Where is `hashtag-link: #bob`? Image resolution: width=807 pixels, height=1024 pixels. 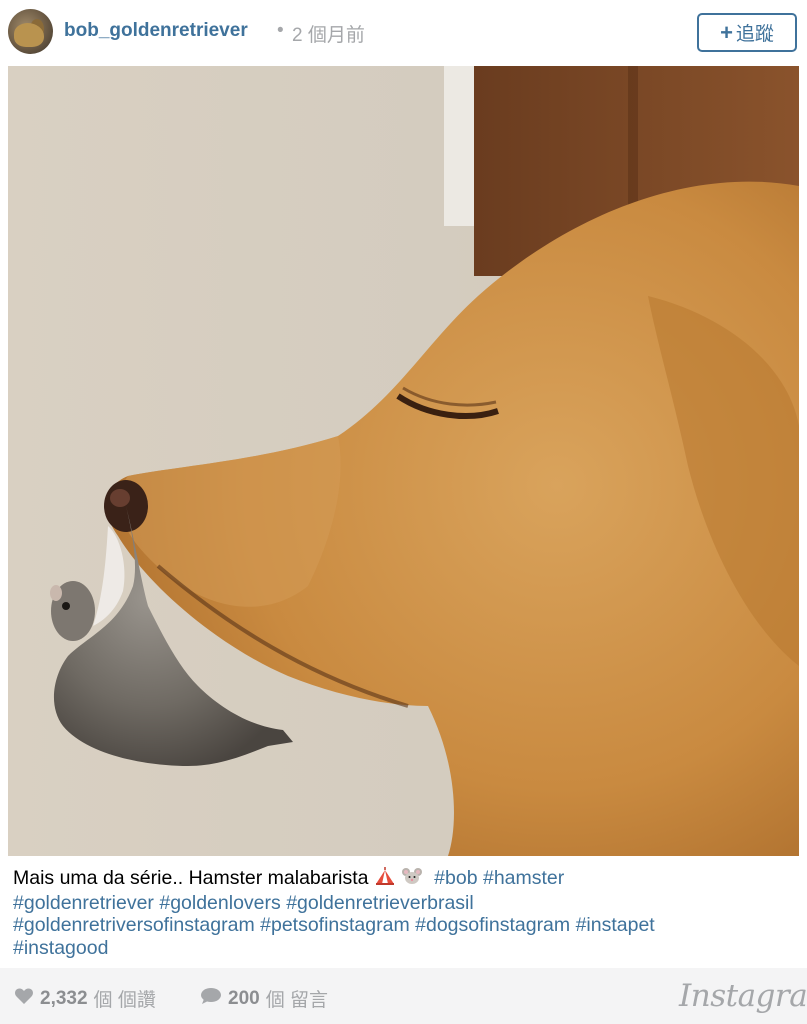 hashtag-link: #bob is located at coordinates (455, 878).